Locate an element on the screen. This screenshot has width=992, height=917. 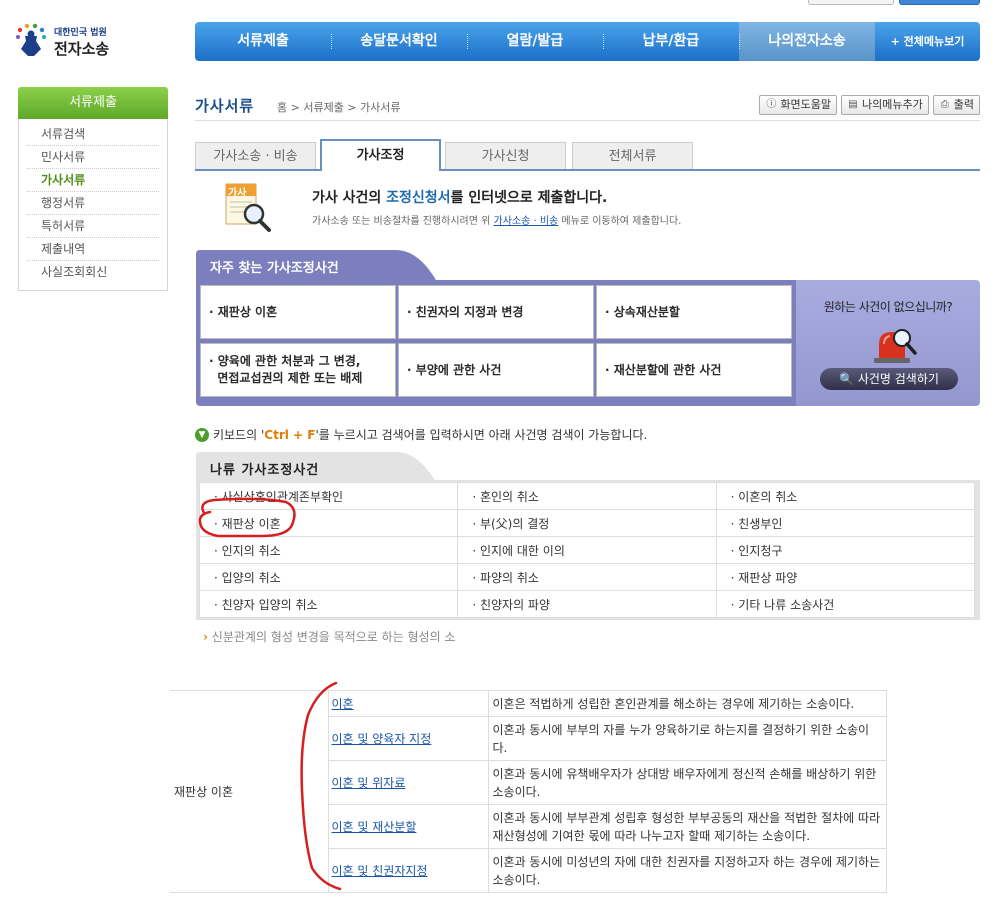
detail-link: 이혼 및 위자료 is located at coordinates (369, 783).